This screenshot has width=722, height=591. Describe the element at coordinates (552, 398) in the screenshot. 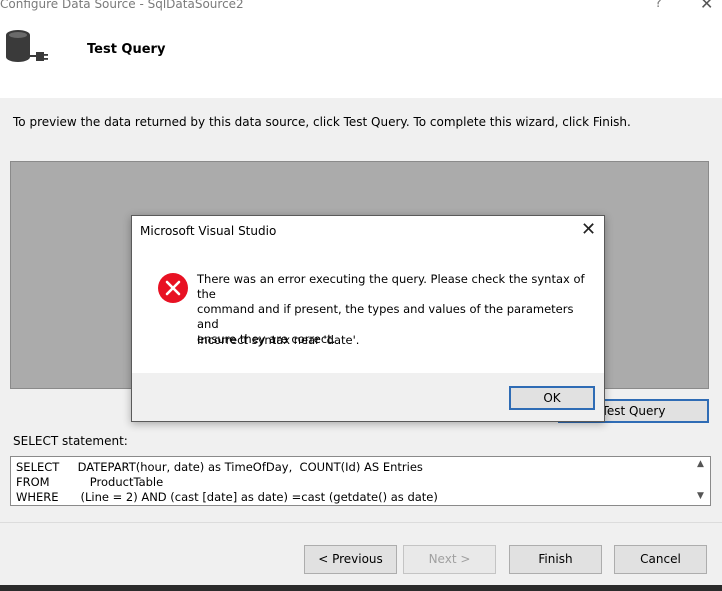

I see `ok-button: OK` at that location.